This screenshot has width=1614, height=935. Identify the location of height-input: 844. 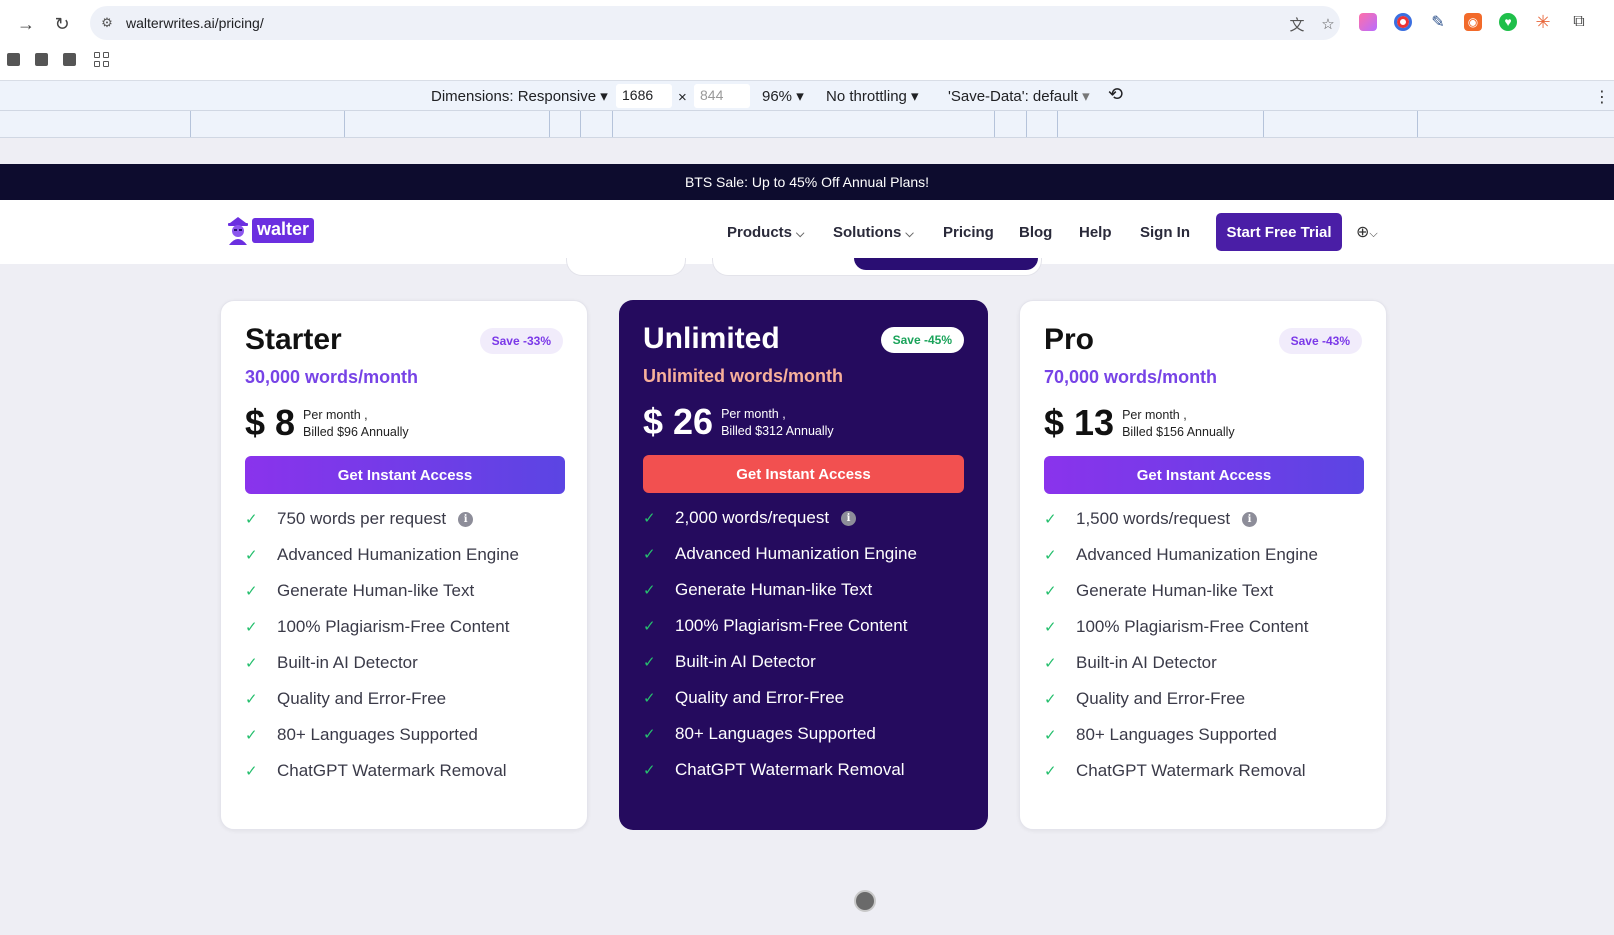
(722, 96).